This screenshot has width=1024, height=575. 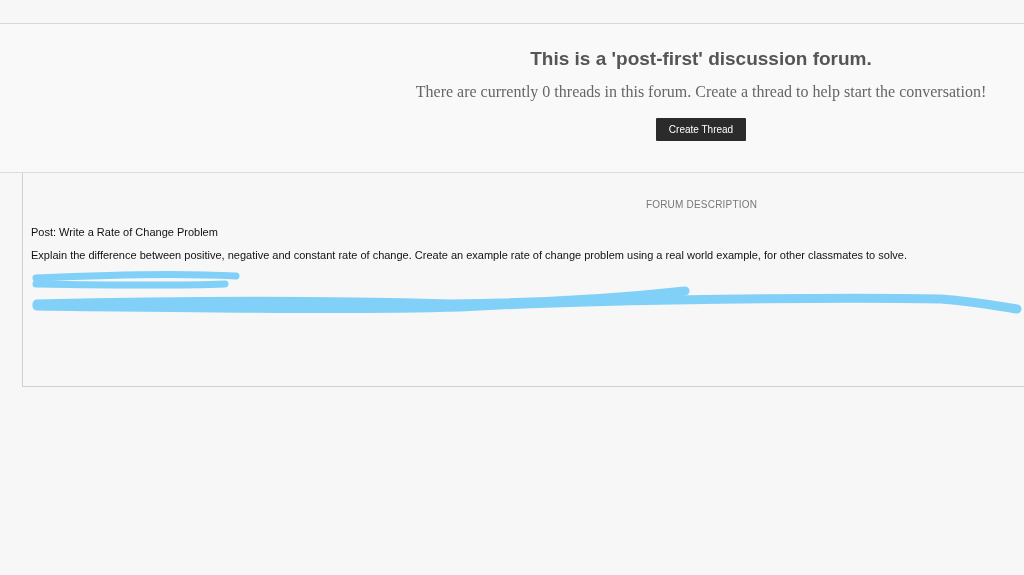 What do you see at coordinates (701, 59) in the screenshot?
I see `forum-title: This is a 'post-first' discussion forum.` at bounding box center [701, 59].